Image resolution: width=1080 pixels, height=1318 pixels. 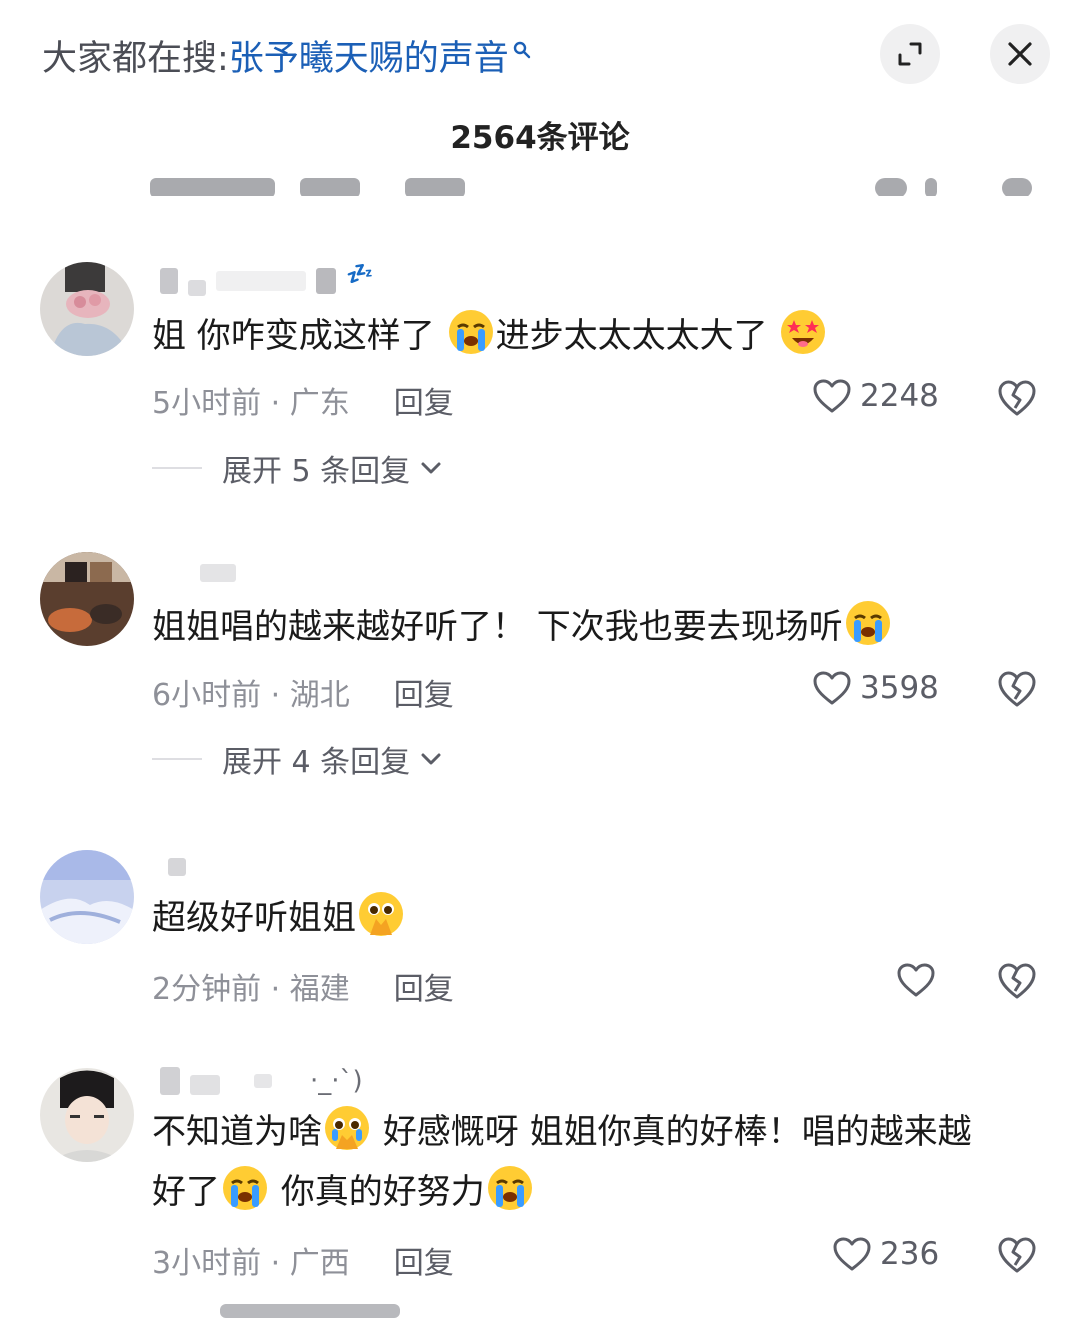 I want to click on comment-meta: 6小时前 · 湖北 回复, so click(x=303, y=692).